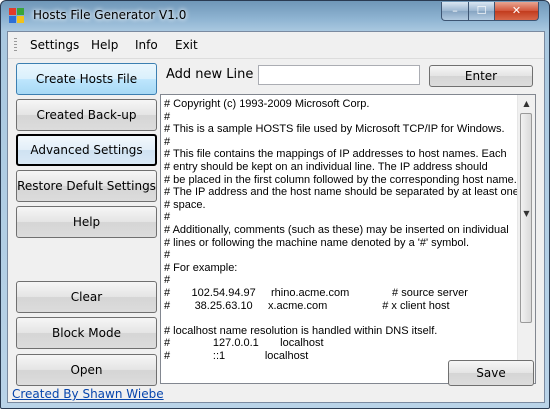 This screenshot has height=409, width=550. What do you see at coordinates (86, 186) in the screenshot?
I see `restore-default-settings-button: Restore Defult Settings` at bounding box center [86, 186].